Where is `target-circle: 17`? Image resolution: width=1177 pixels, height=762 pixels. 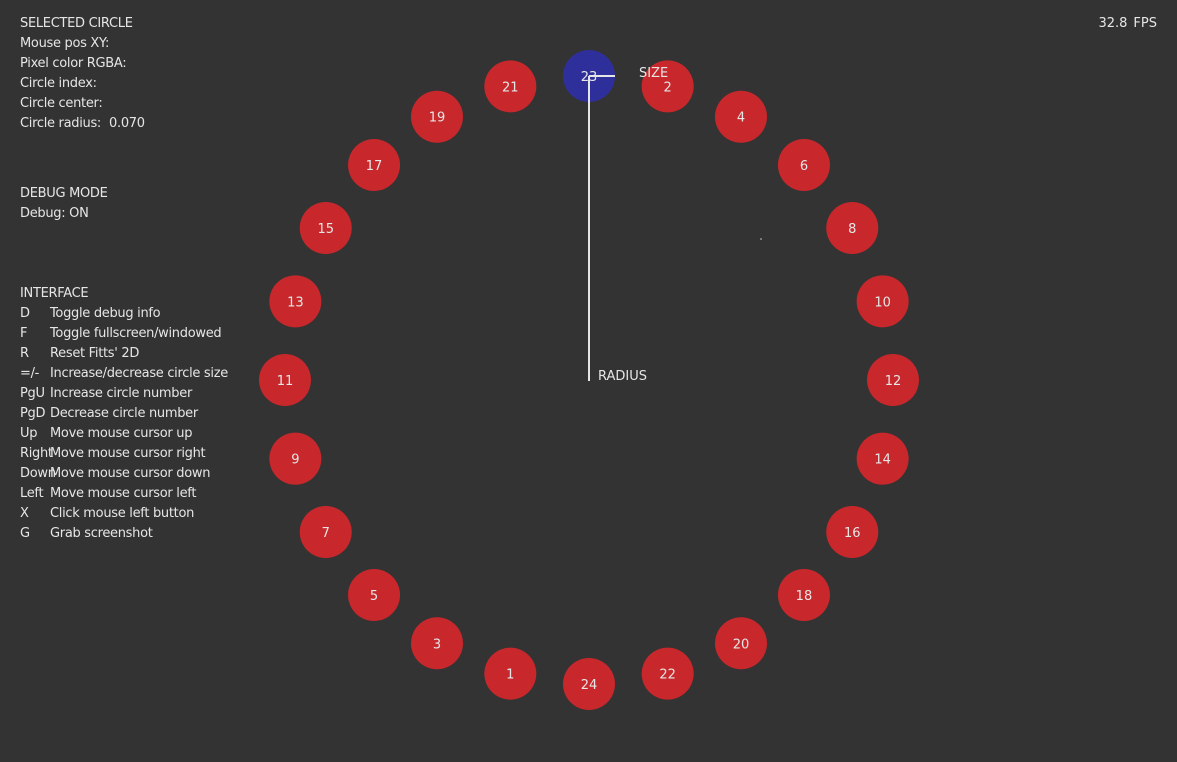
target-circle: 17 is located at coordinates (374, 165).